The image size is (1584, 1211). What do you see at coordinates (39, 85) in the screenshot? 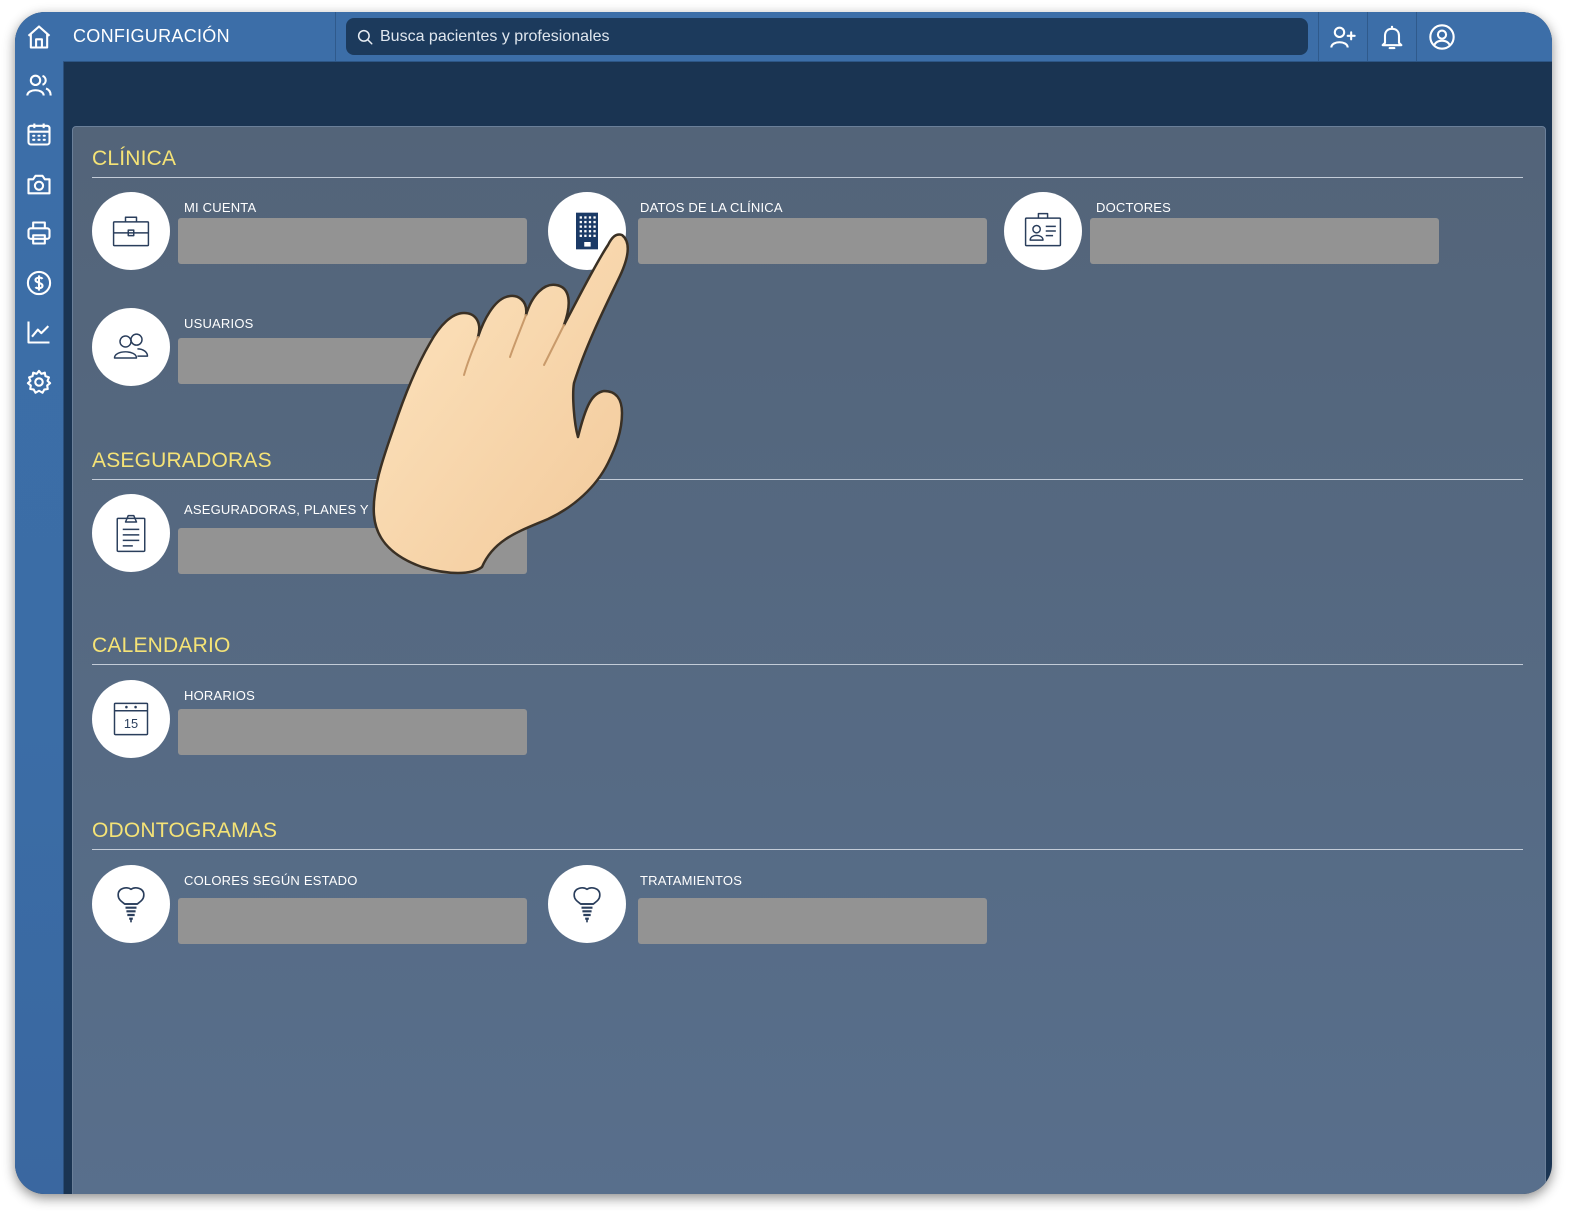
I see `patients-icon` at bounding box center [39, 85].